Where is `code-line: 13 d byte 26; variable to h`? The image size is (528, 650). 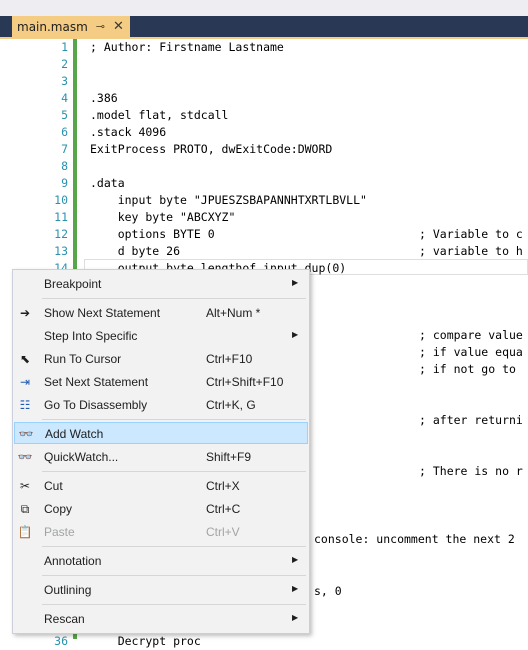 code-line: 13 d byte 26; variable to h is located at coordinates (264, 251).